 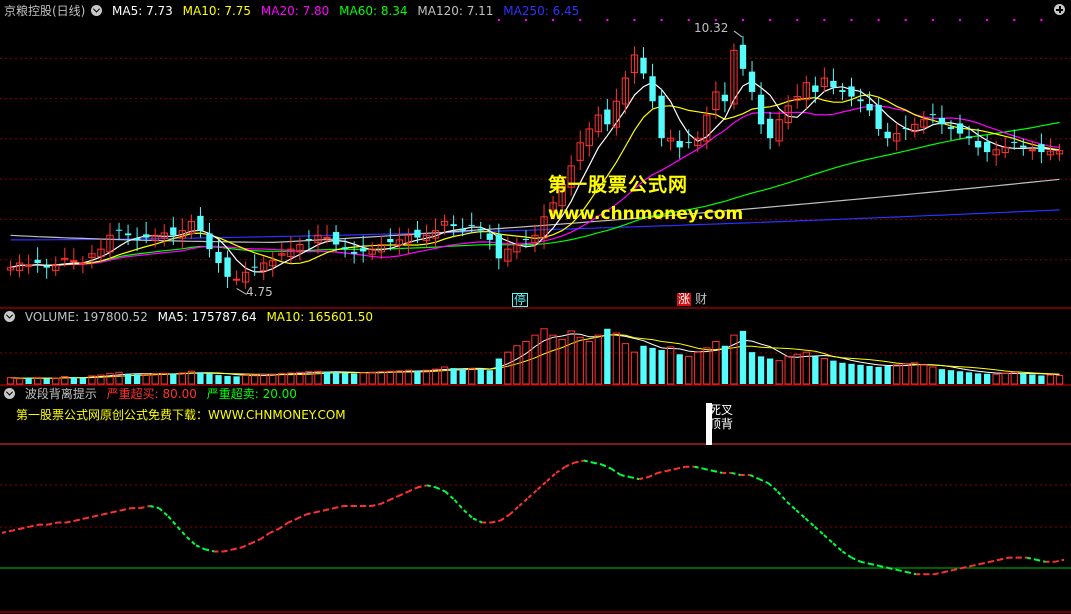 What do you see at coordinates (520, 300) in the screenshot?
I see `limit-stop-marker: 停` at bounding box center [520, 300].